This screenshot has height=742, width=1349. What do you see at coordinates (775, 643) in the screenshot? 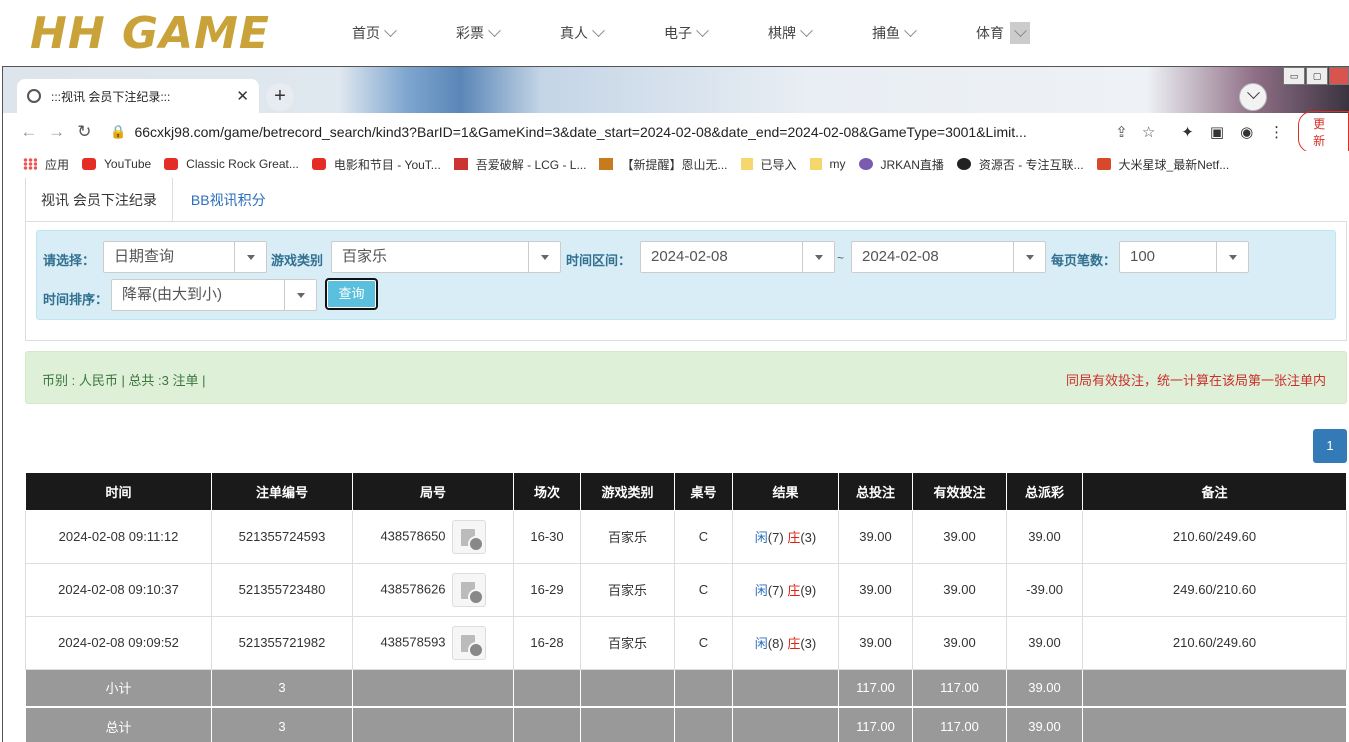
I see `player-score: (8)` at bounding box center [775, 643].